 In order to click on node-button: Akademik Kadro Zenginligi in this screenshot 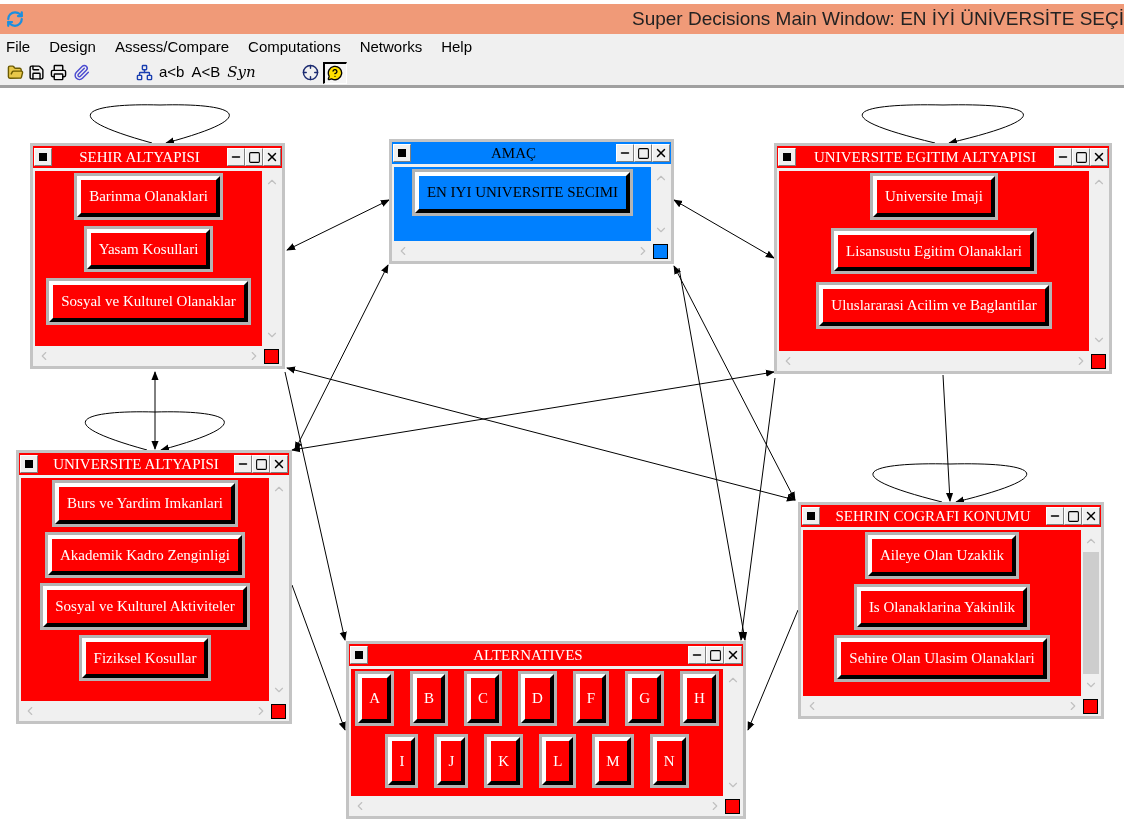, I will do `click(145, 554)`.